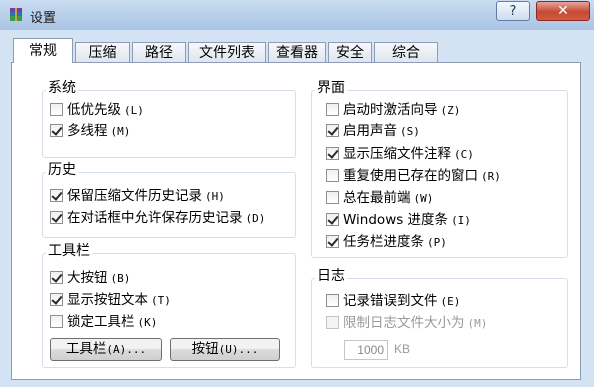 The width and height of the screenshot is (594, 387). I want to click on system-group-title: 系统, so click(62, 88).